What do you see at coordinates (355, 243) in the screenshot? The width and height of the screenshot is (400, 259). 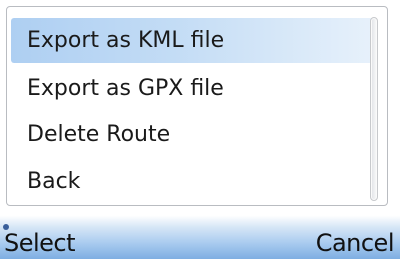 I see `cancel-softkey: Cancel` at bounding box center [355, 243].